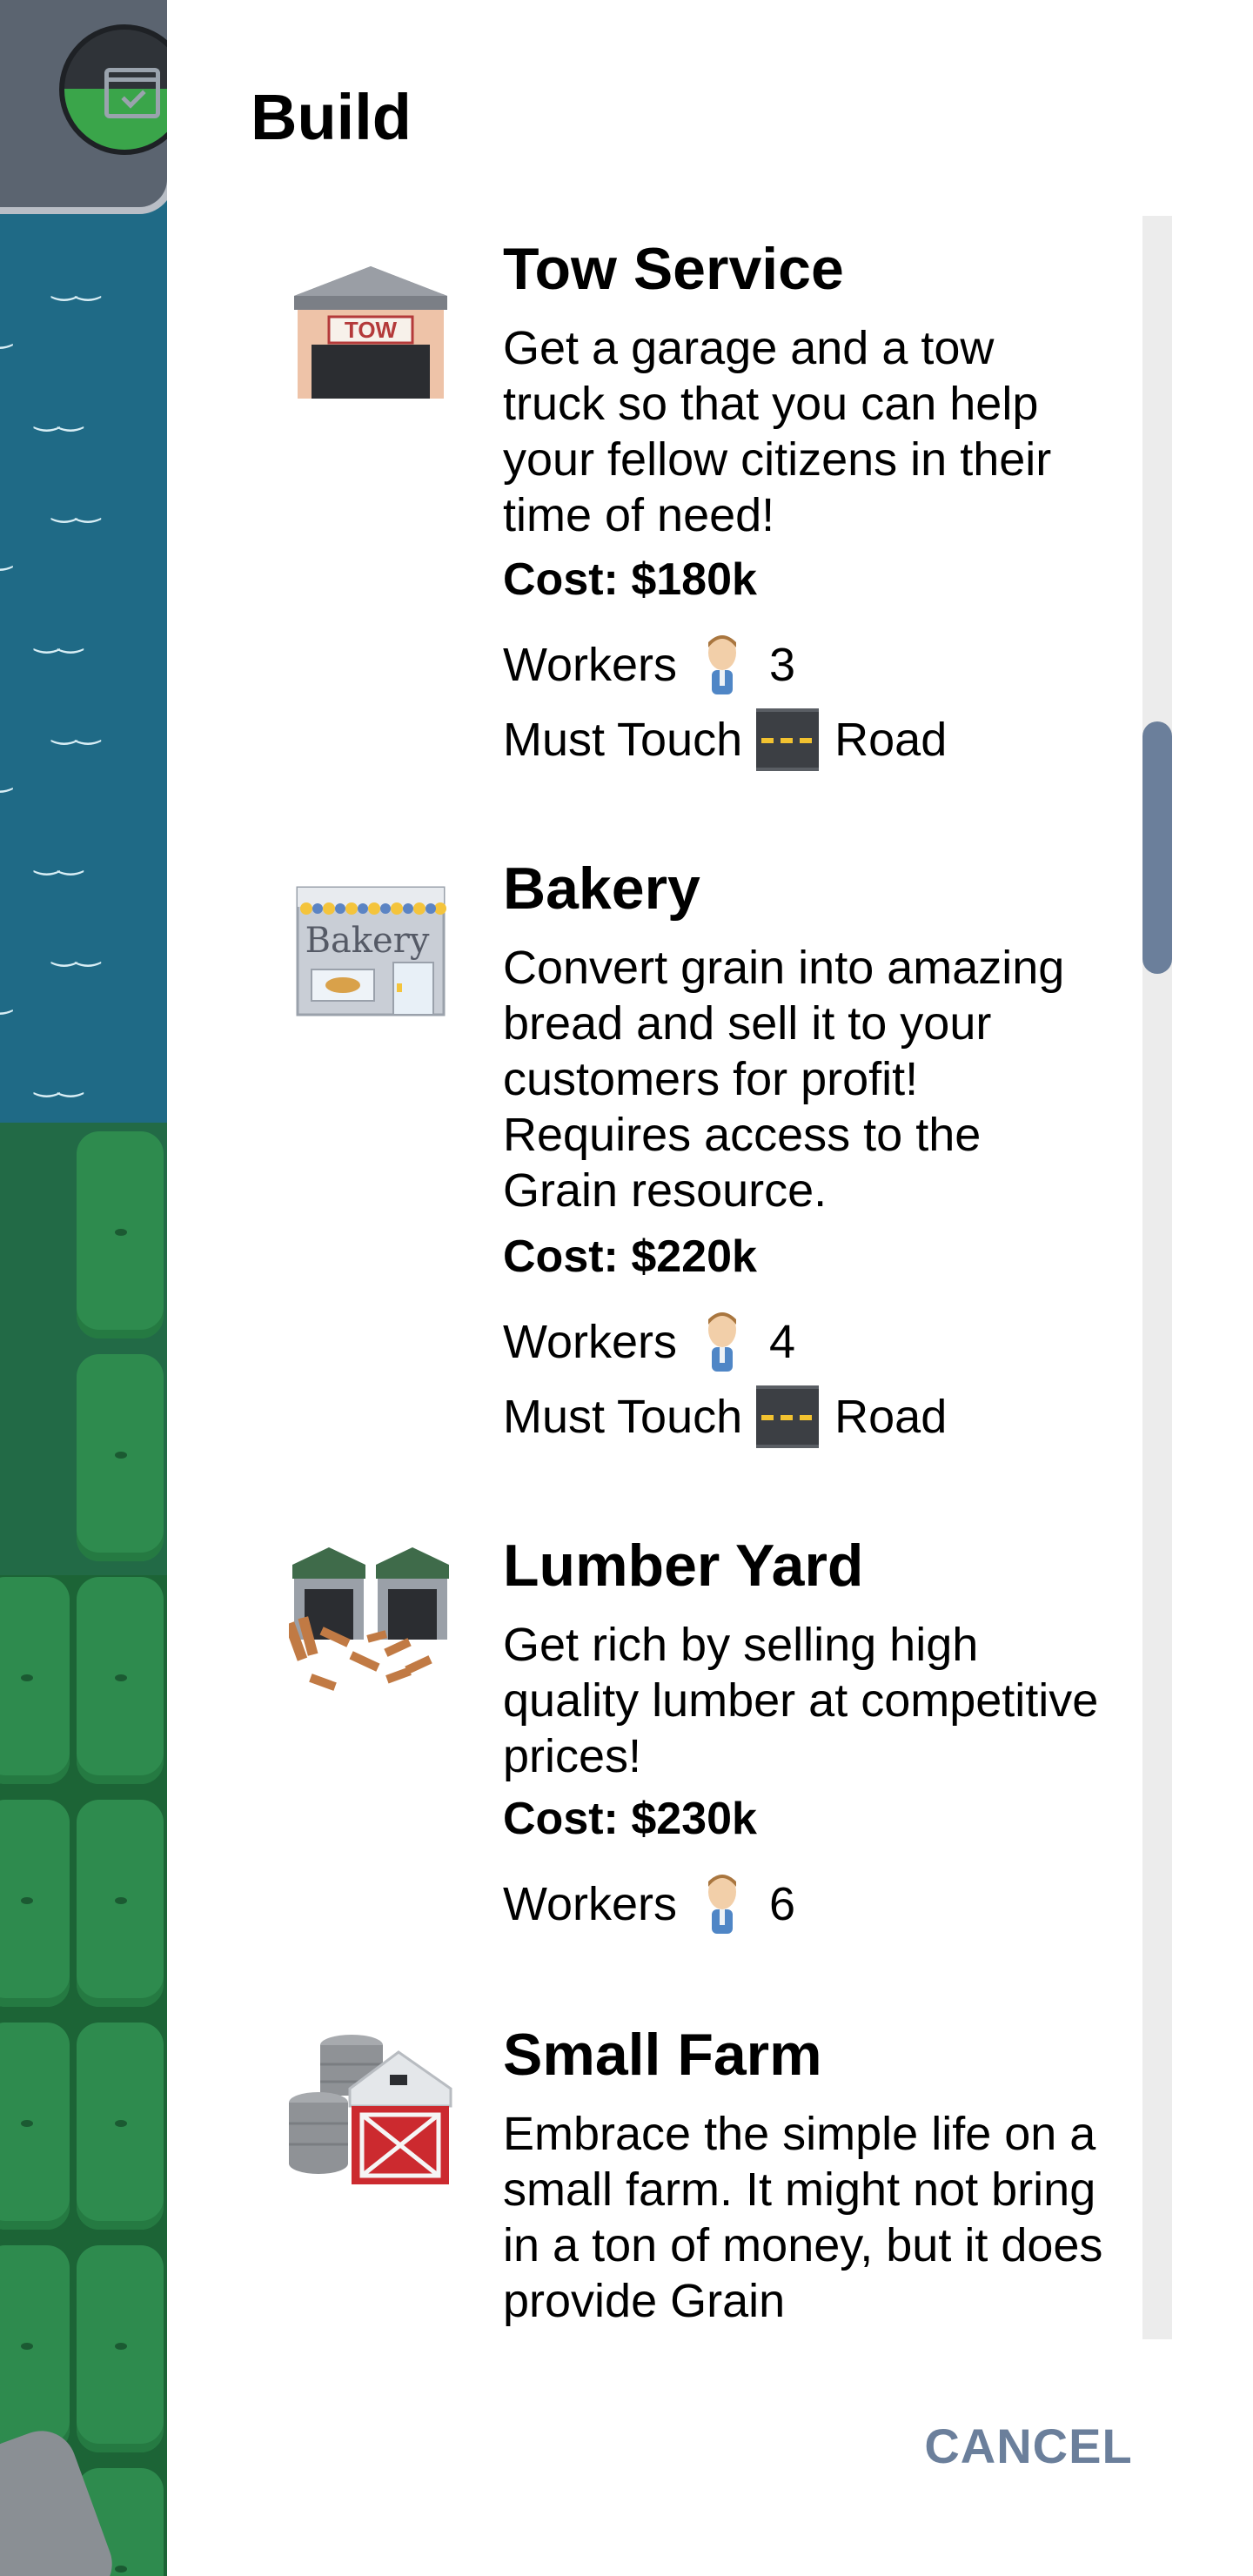  Describe the element at coordinates (782, 665) in the screenshot. I see `workers-count: 3` at that location.